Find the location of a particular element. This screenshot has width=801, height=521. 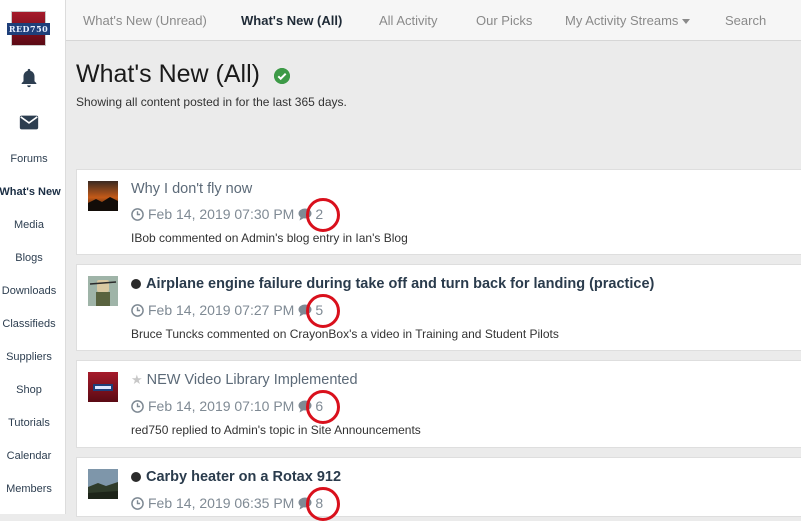

verified-check-icon is located at coordinates (282, 76).